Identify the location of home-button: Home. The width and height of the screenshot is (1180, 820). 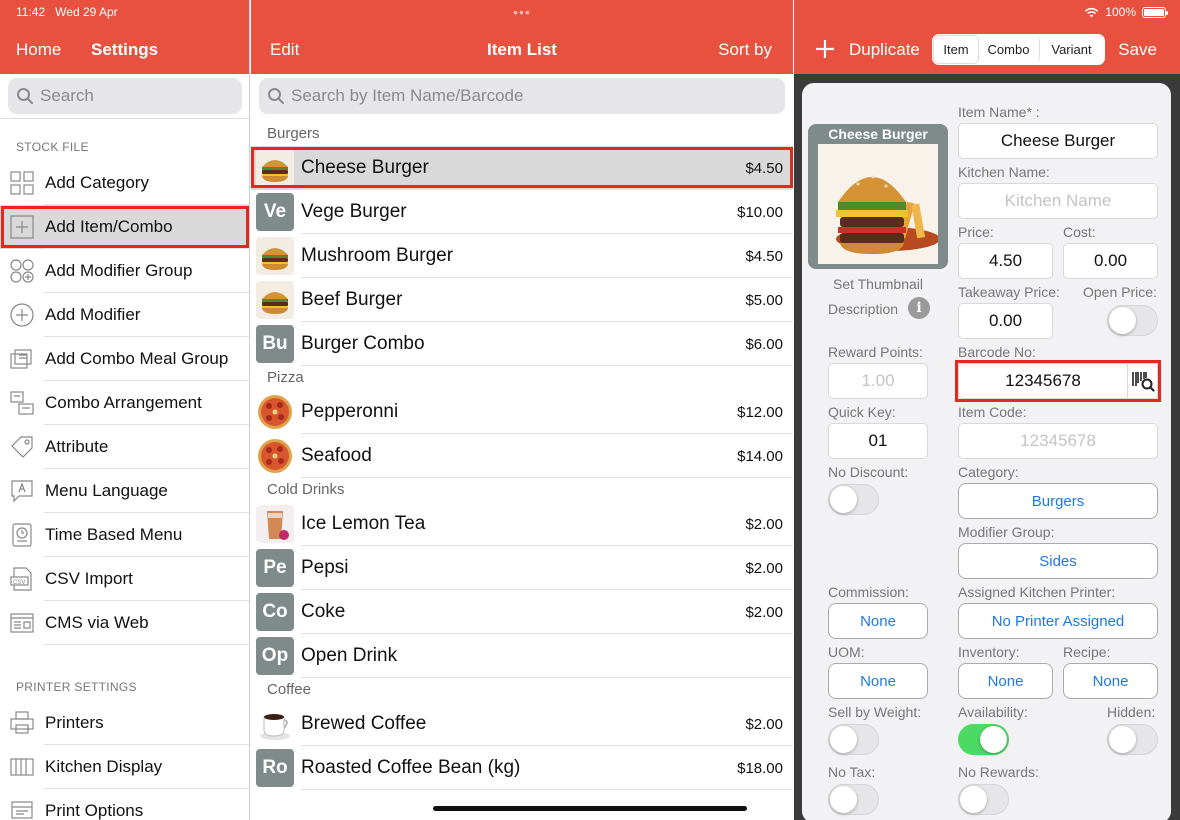
(38, 50).